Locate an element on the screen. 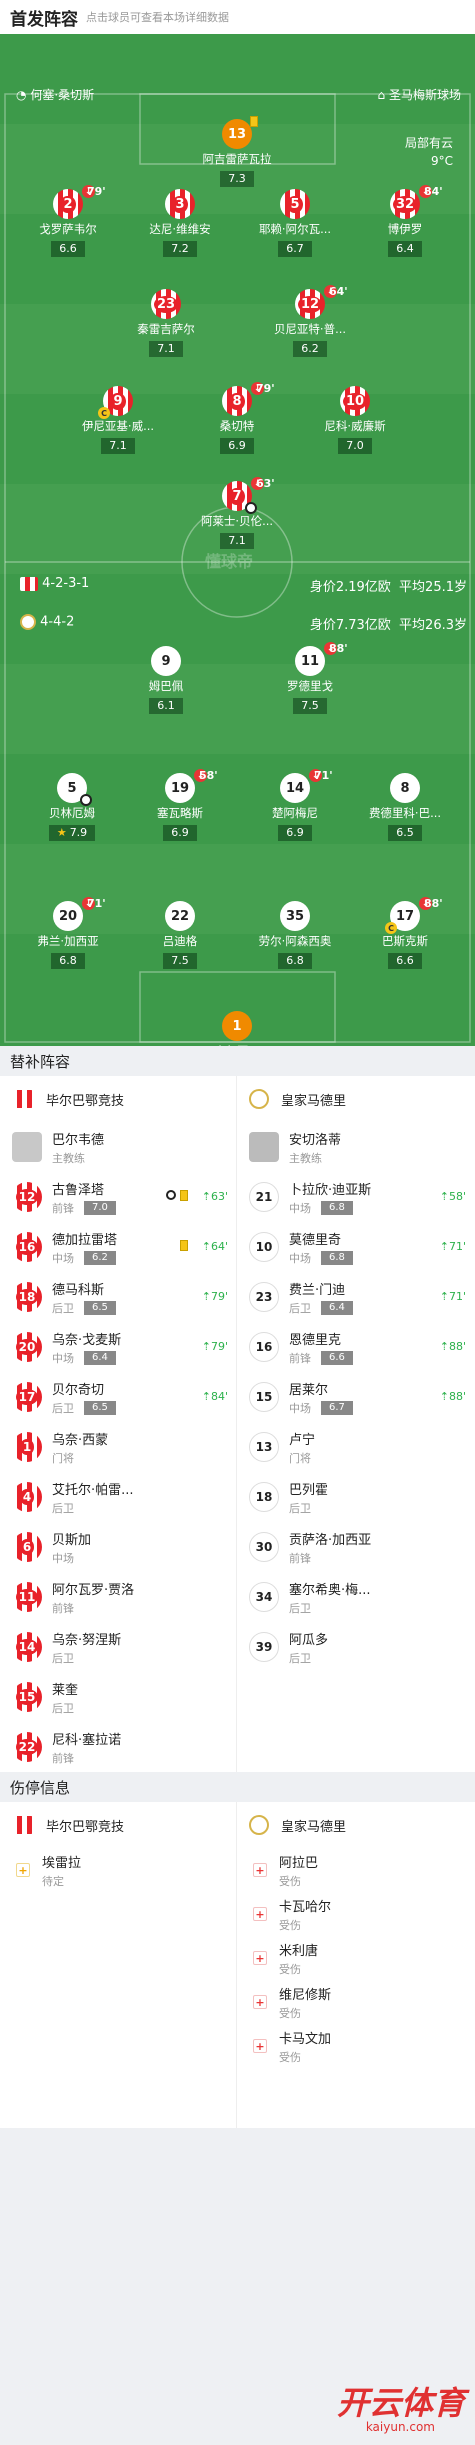 The image size is (475, 2445). away-coach-row: 安切洛蒂 主教练 is located at coordinates (355, 1147).